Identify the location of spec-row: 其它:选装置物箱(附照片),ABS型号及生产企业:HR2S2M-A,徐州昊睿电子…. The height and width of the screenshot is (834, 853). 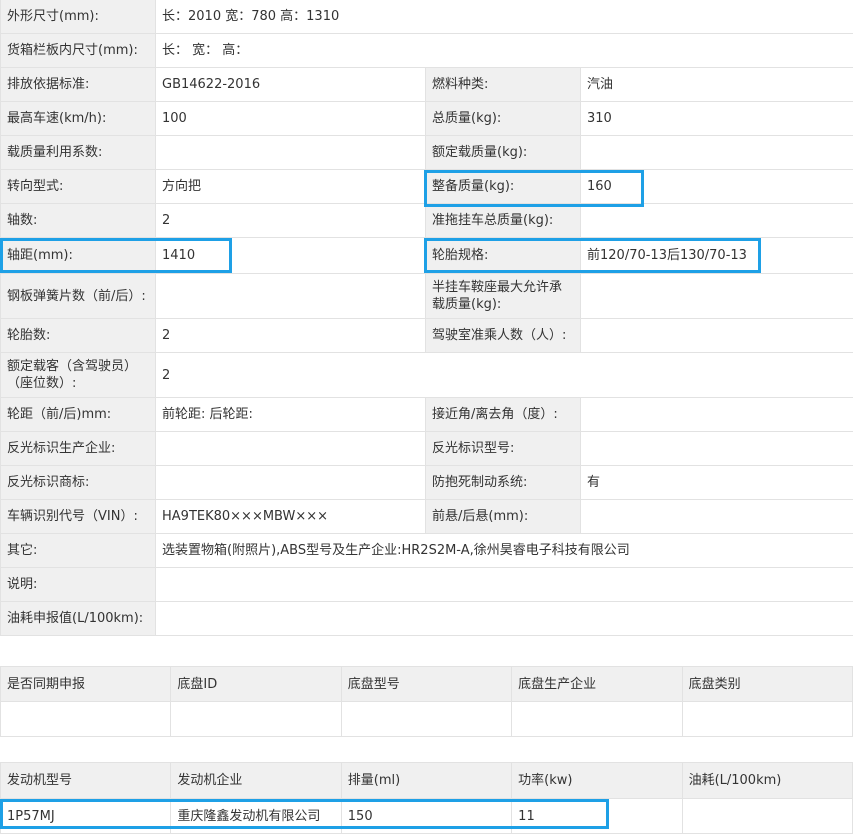
(427, 551).